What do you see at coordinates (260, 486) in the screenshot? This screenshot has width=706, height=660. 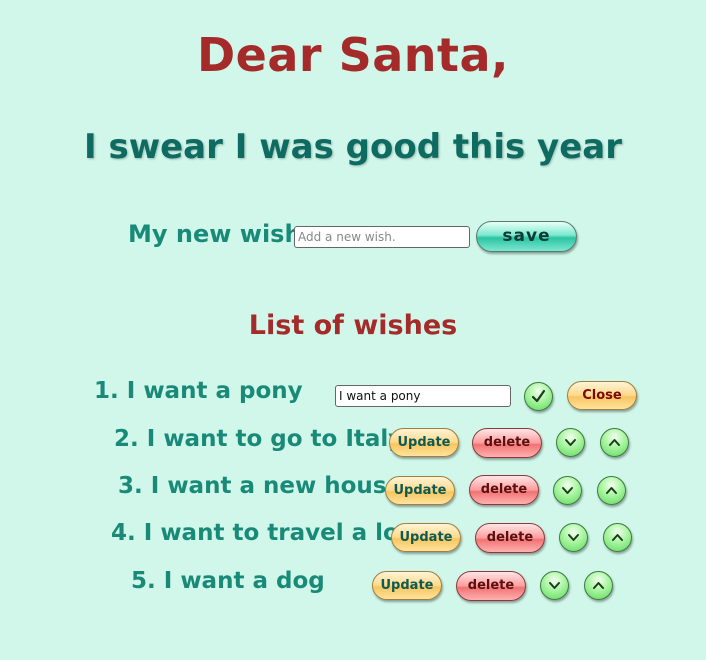 I see `wish-item-text: 3. I want a new house` at bounding box center [260, 486].